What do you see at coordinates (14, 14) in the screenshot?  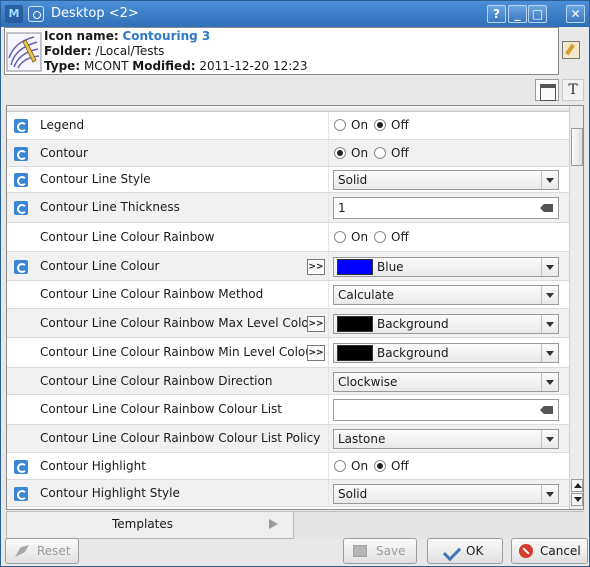 I see `metview-icon: M` at bounding box center [14, 14].